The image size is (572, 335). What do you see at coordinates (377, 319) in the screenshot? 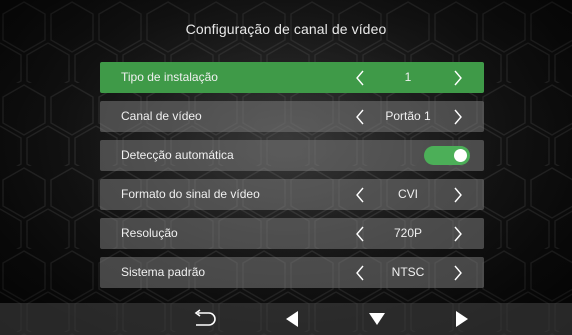
I see `down-triangle-icon` at bounding box center [377, 319].